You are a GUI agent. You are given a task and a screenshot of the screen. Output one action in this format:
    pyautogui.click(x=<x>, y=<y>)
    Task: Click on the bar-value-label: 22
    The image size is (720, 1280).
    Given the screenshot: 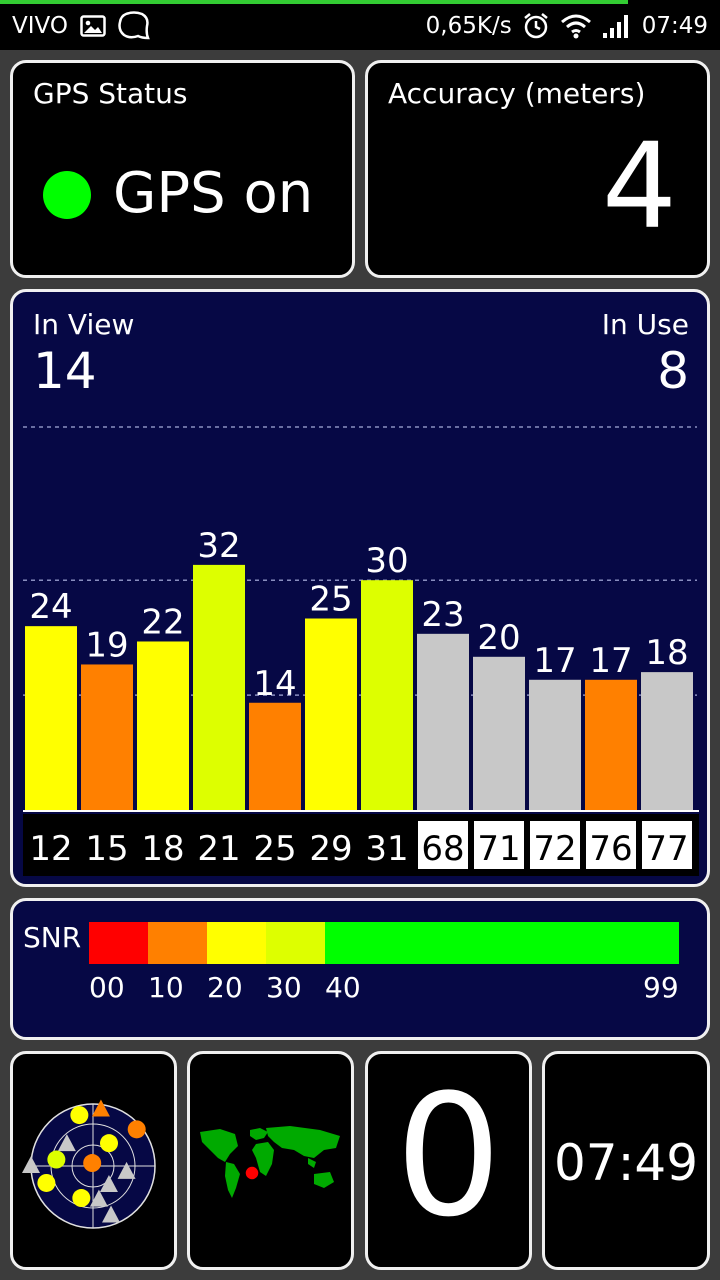 What is the action you would take?
    pyautogui.click(x=162, y=622)
    